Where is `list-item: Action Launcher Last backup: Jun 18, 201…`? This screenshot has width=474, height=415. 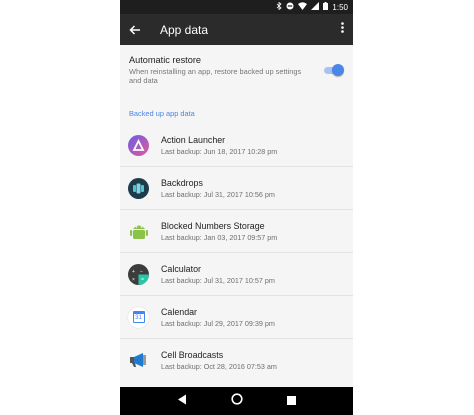 list-item: Action Launcher Last backup: Jun 18, 201… is located at coordinates (236, 145).